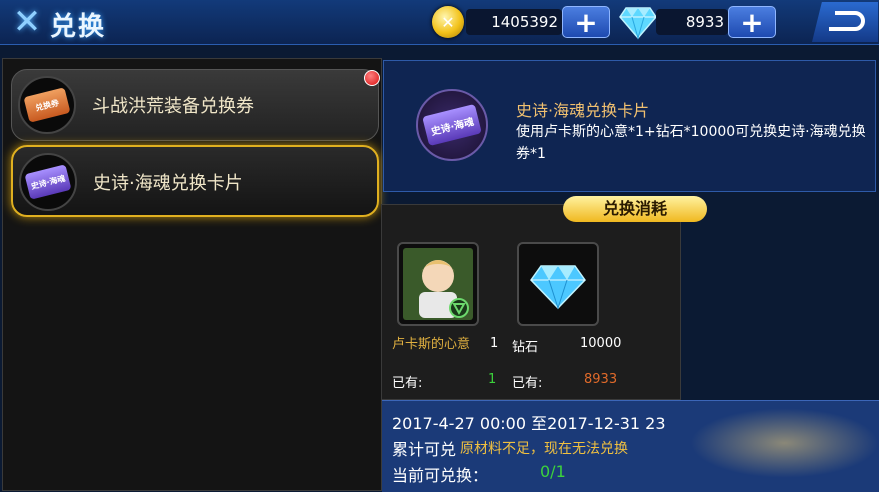  I want to click on return-arrow-icon, so click(847, 21).